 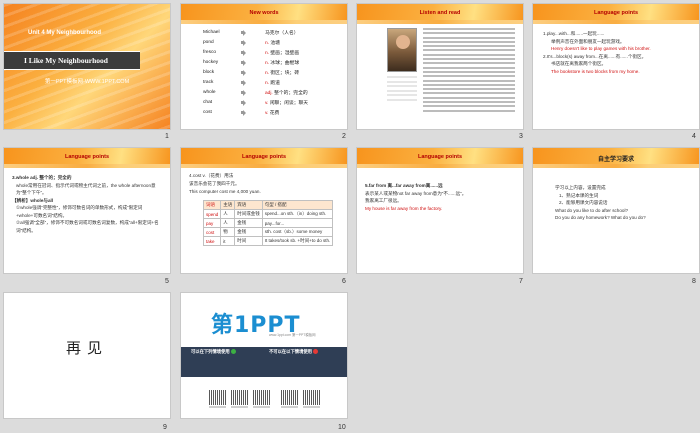 I want to click on vocab-word: hockey, so click(x=211, y=62).